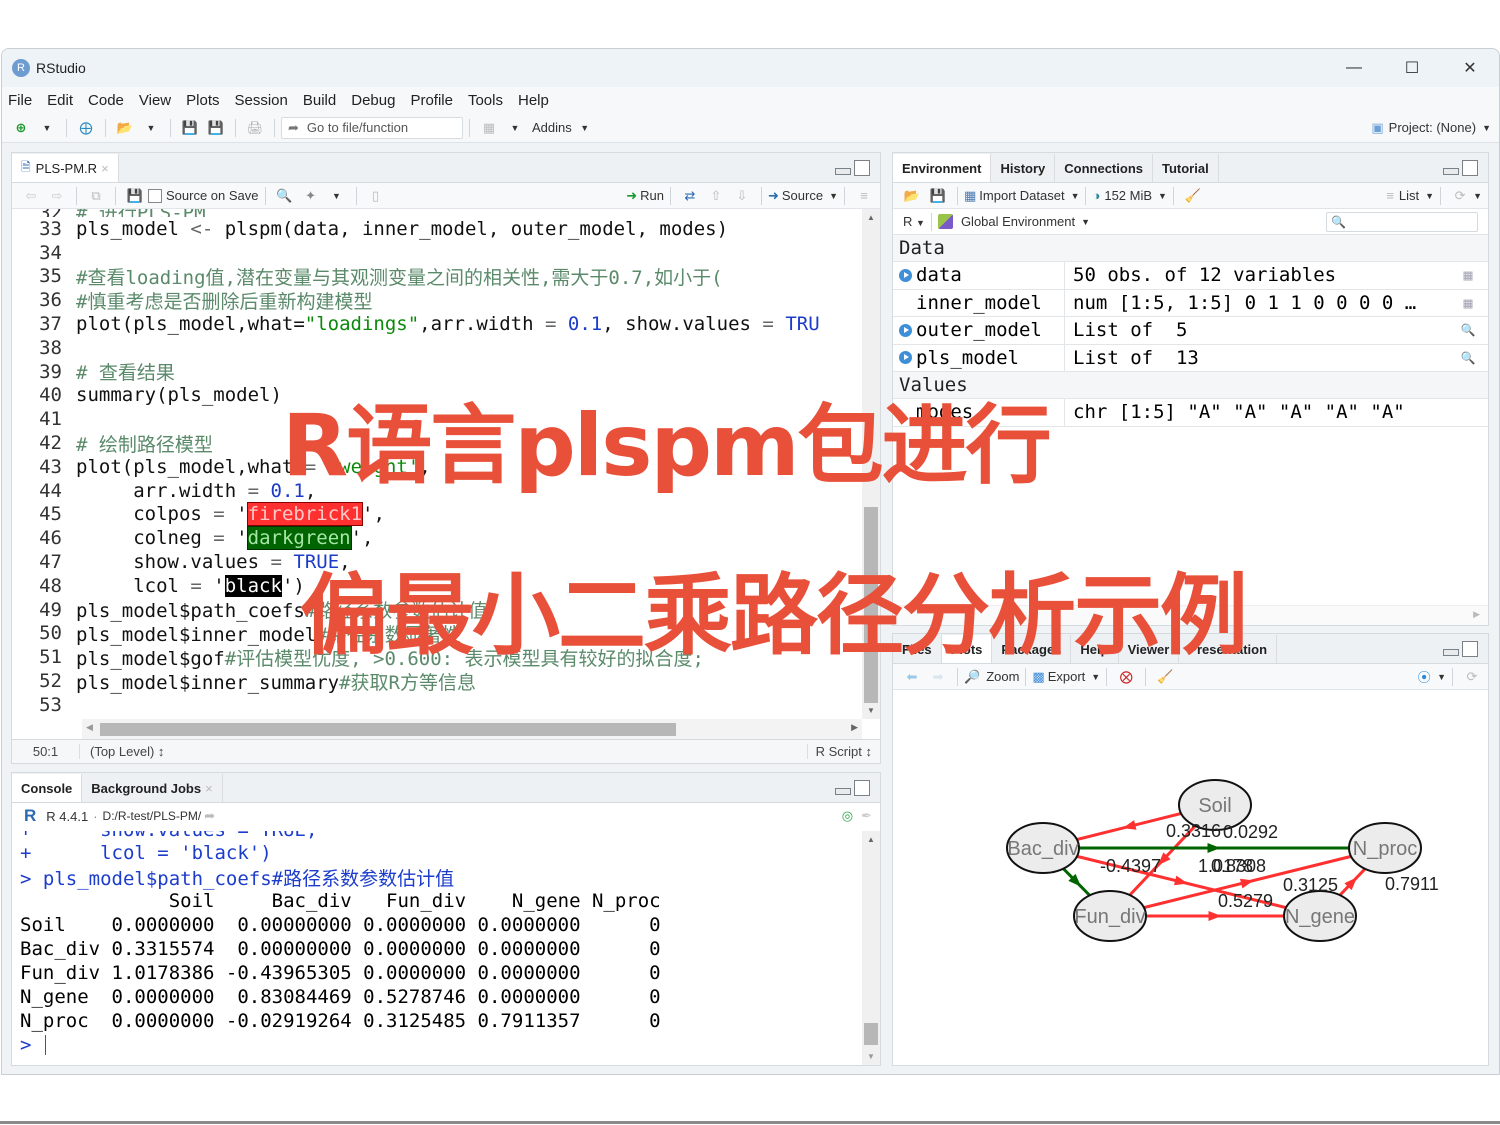  What do you see at coordinates (1470, 68) in the screenshot?
I see `close-button: ✕` at bounding box center [1470, 68].